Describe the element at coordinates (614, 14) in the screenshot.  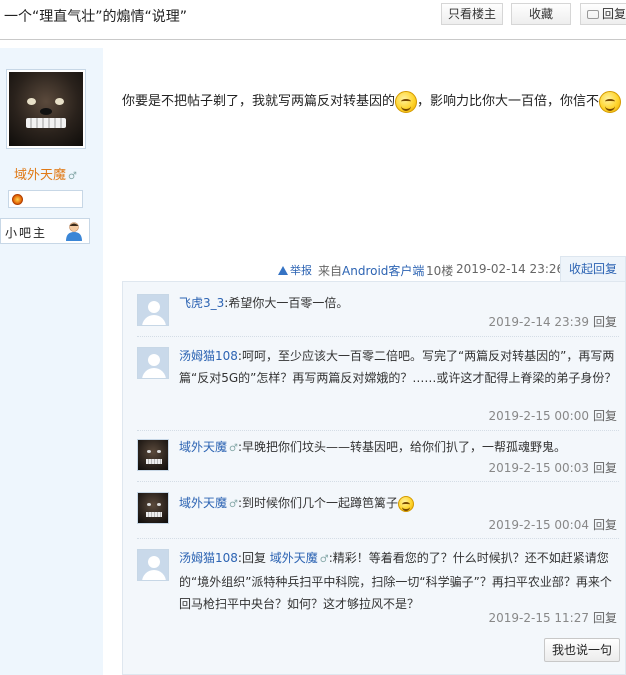
I see `reply-button-label: 回复` at that location.